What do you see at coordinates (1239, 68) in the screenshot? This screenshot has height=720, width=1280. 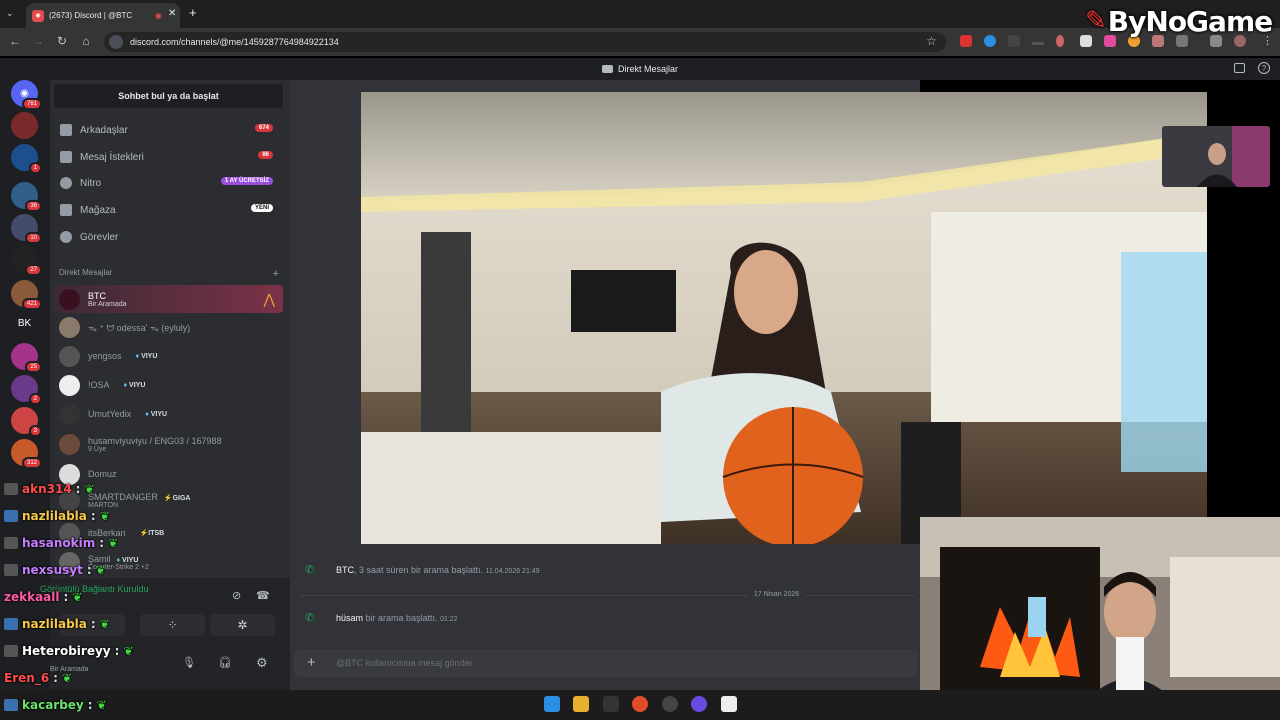 I see `inbox-icon` at bounding box center [1239, 68].